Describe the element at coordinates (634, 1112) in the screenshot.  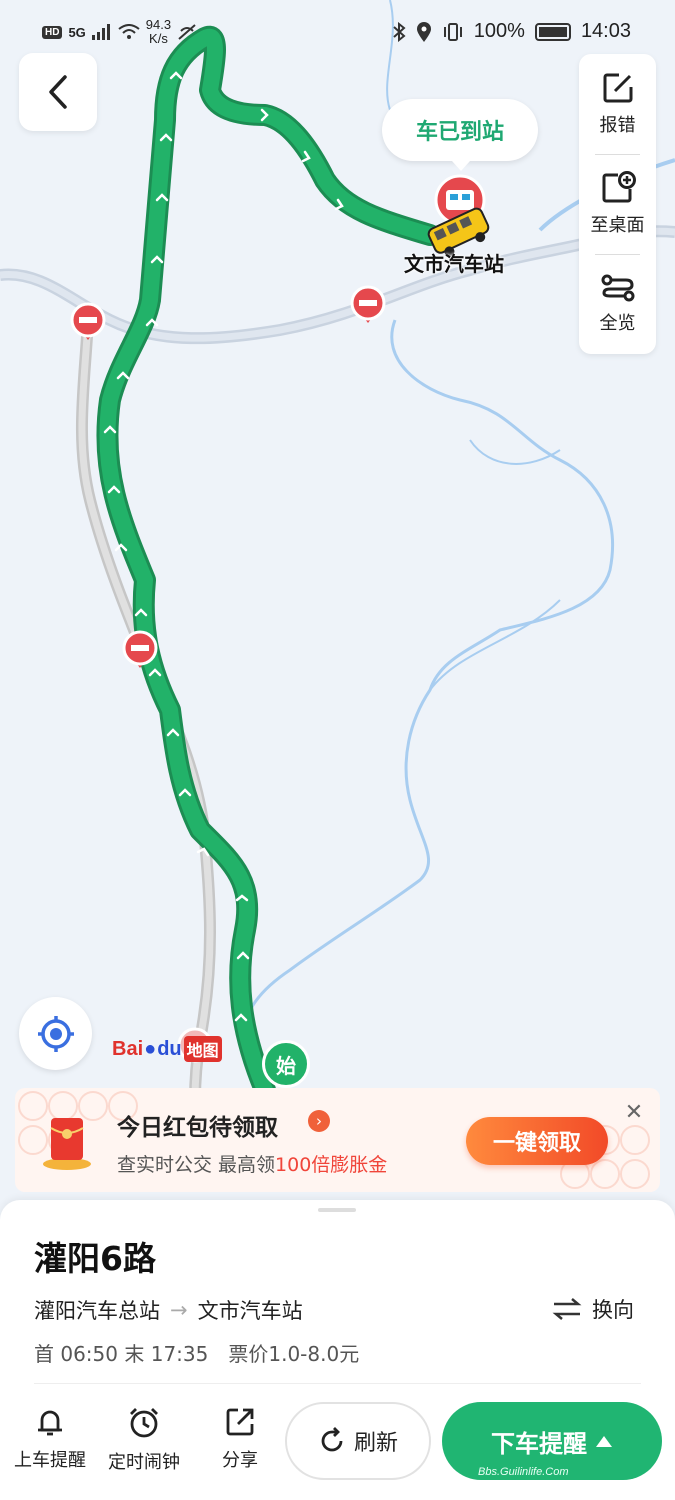
I see `close-icon: ✕` at that location.